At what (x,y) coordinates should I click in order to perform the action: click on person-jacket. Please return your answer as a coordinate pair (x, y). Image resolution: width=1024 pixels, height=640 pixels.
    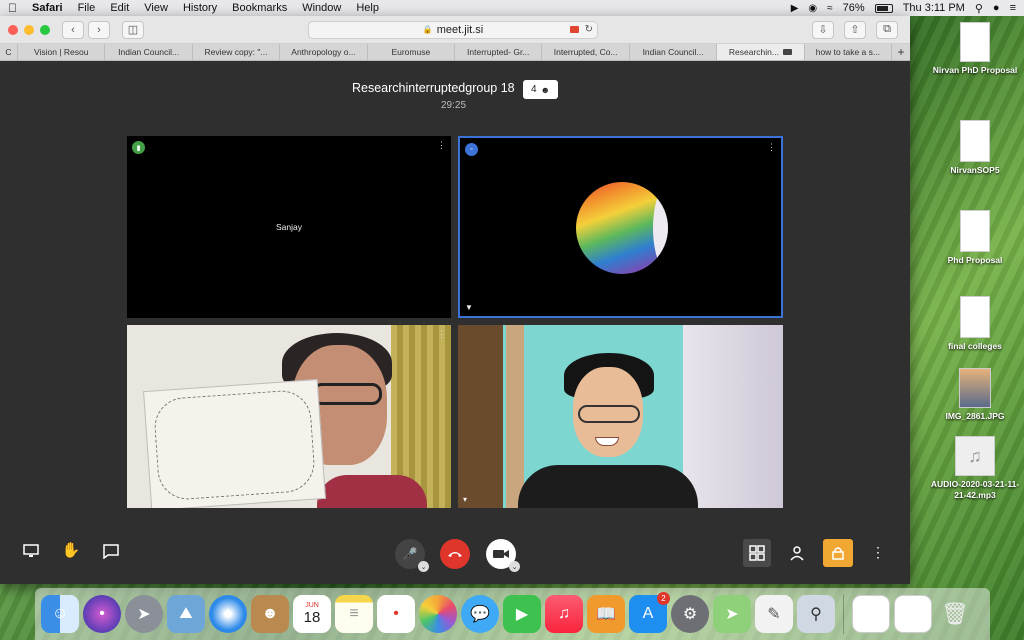
    Looking at the image, I should click on (608, 486).